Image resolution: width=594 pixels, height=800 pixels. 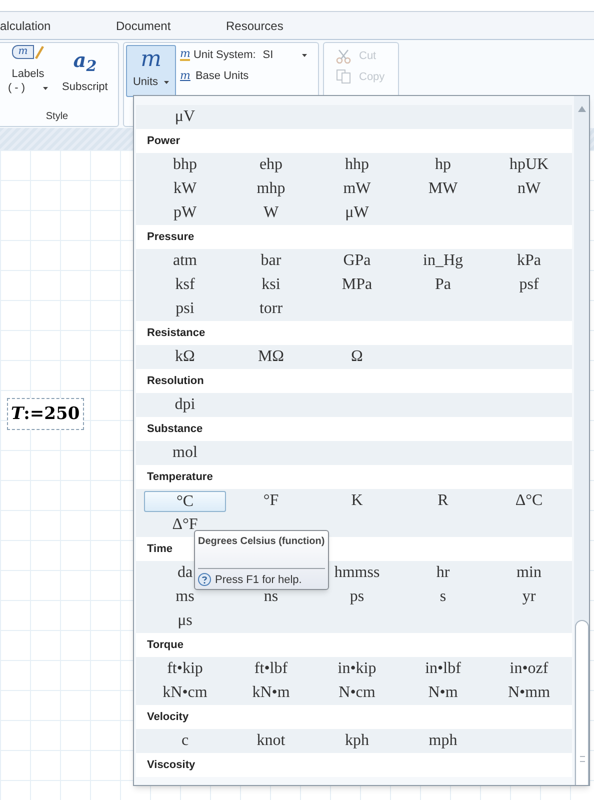 What do you see at coordinates (243, 55) in the screenshot?
I see `unit-system-dropdown: m Unit System: SI` at bounding box center [243, 55].